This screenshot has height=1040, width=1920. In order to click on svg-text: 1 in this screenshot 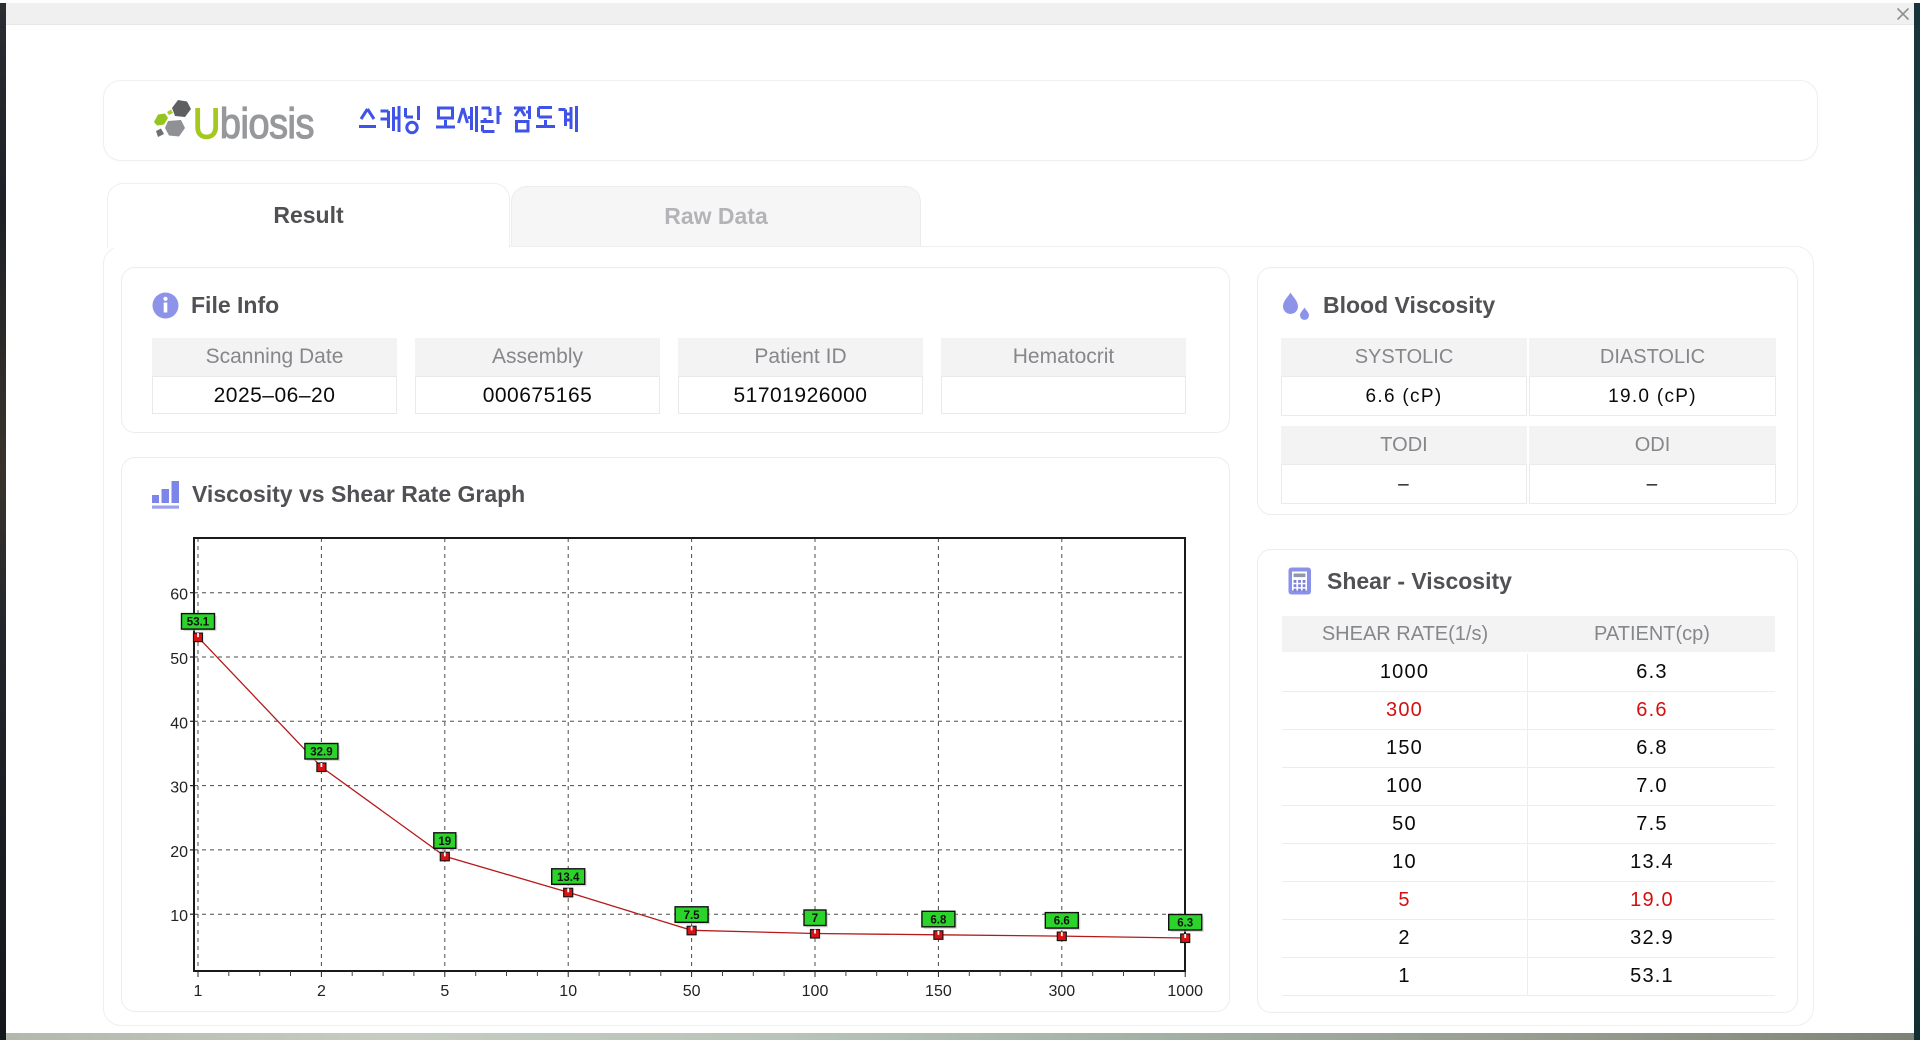, I will do `click(198, 991)`.